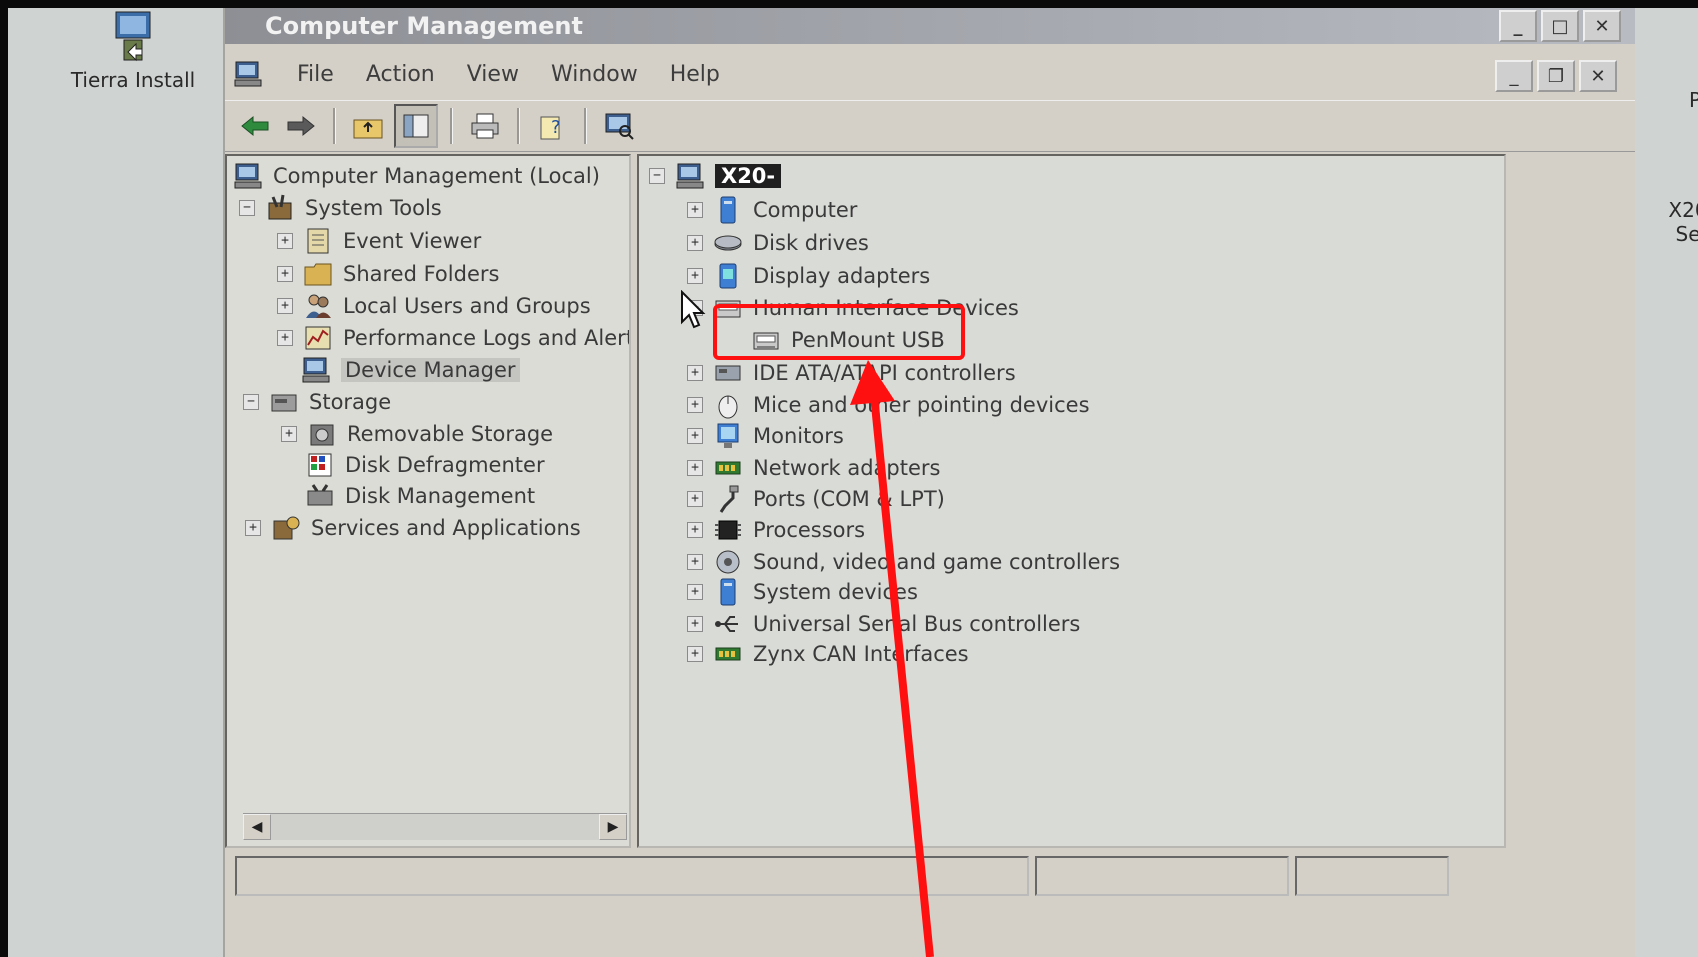 This screenshot has width=1698, height=957. Describe the element at coordinates (619, 126) in the screenshot. I see `scan-hardware-button` at that location.